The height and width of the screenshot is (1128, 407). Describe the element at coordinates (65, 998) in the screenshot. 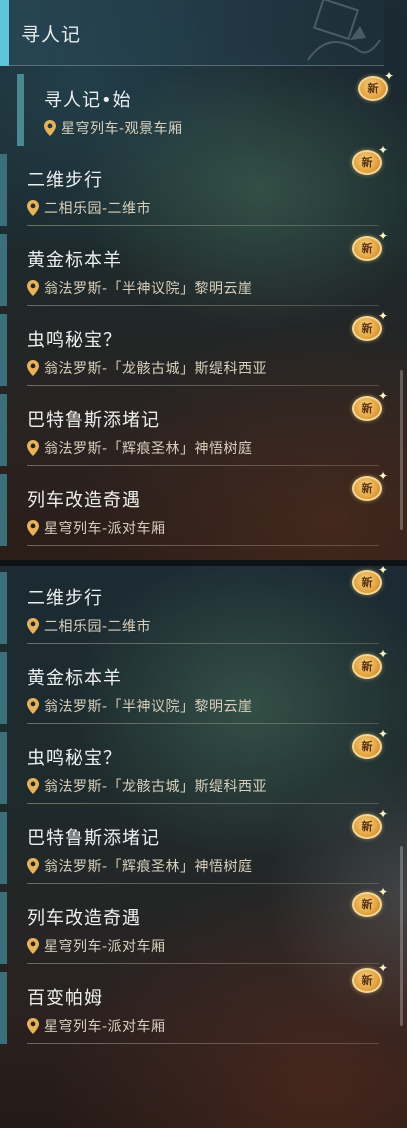

I see `quest-title: 百变帕姆` at that location.